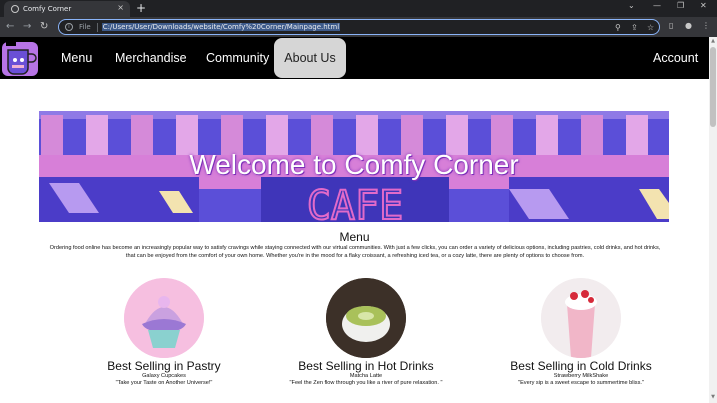  Describe the element at coordinates (15, 9) in the screenshot. I see `globe-icon` at that location.